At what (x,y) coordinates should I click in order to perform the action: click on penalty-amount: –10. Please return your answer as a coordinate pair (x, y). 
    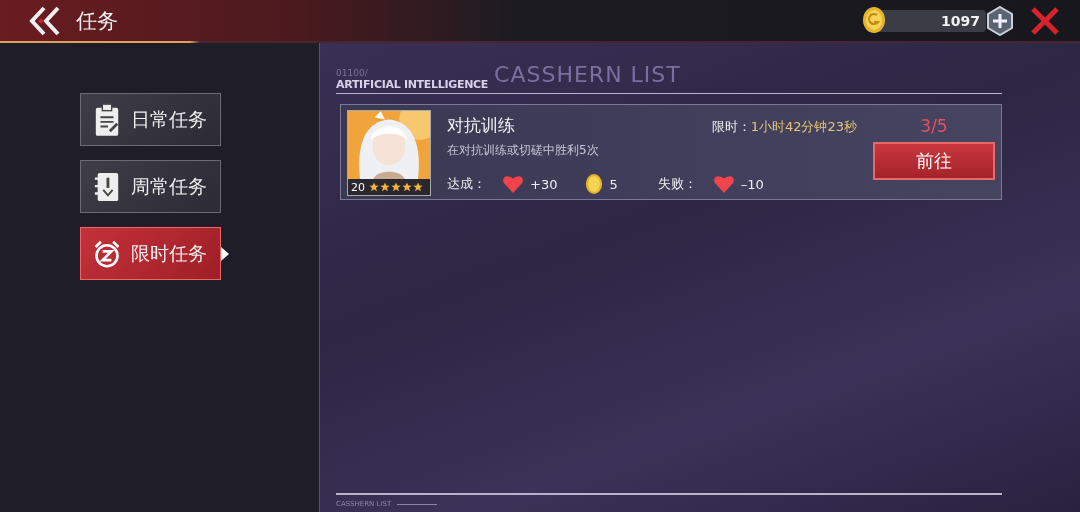
    Looking at the image, I should click on (752, 184).